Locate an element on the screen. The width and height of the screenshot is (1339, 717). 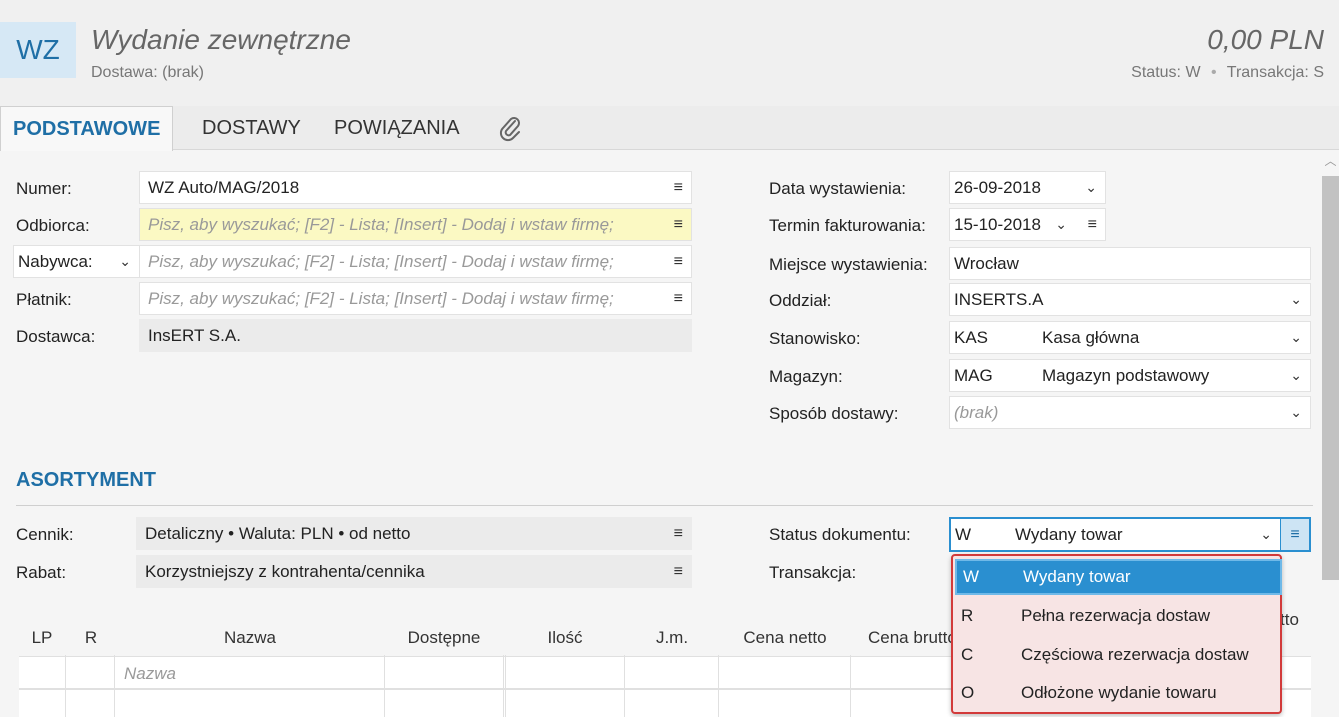
tab-podstawowe: PODSTAWOWE is located at coordinates (87, 128).